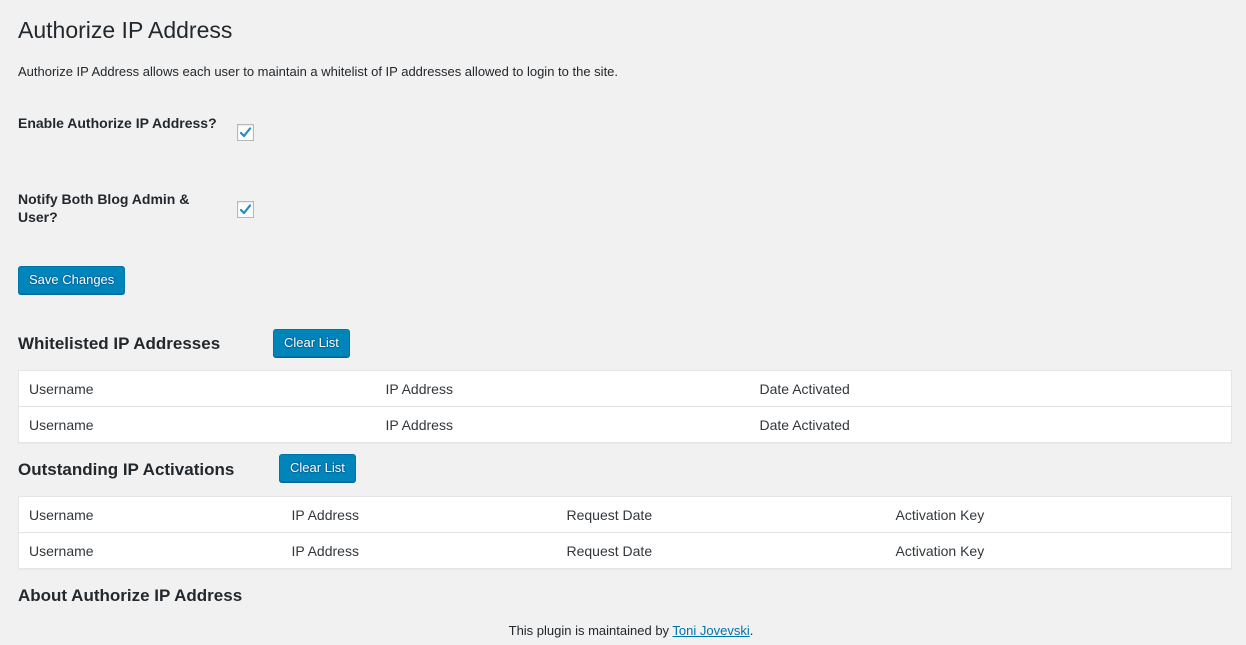  I want to click on save-changes-button: Save Changes, so click(72, 280).